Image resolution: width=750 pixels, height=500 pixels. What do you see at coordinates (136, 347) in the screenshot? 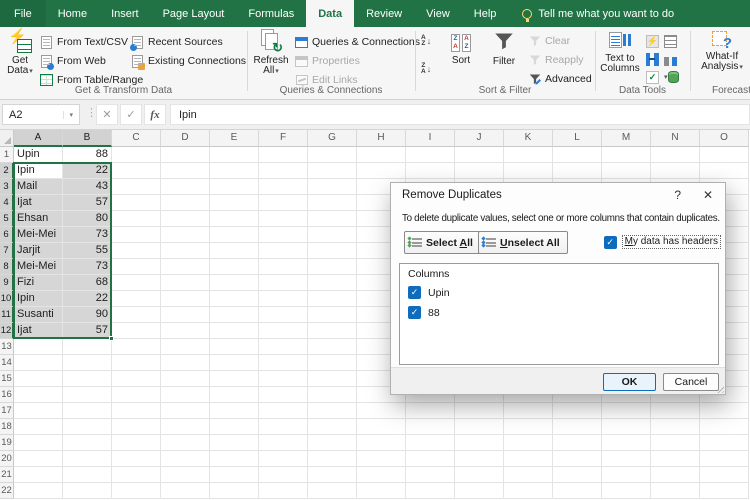
I see `cell-C13` at bounding box center [136, 347].